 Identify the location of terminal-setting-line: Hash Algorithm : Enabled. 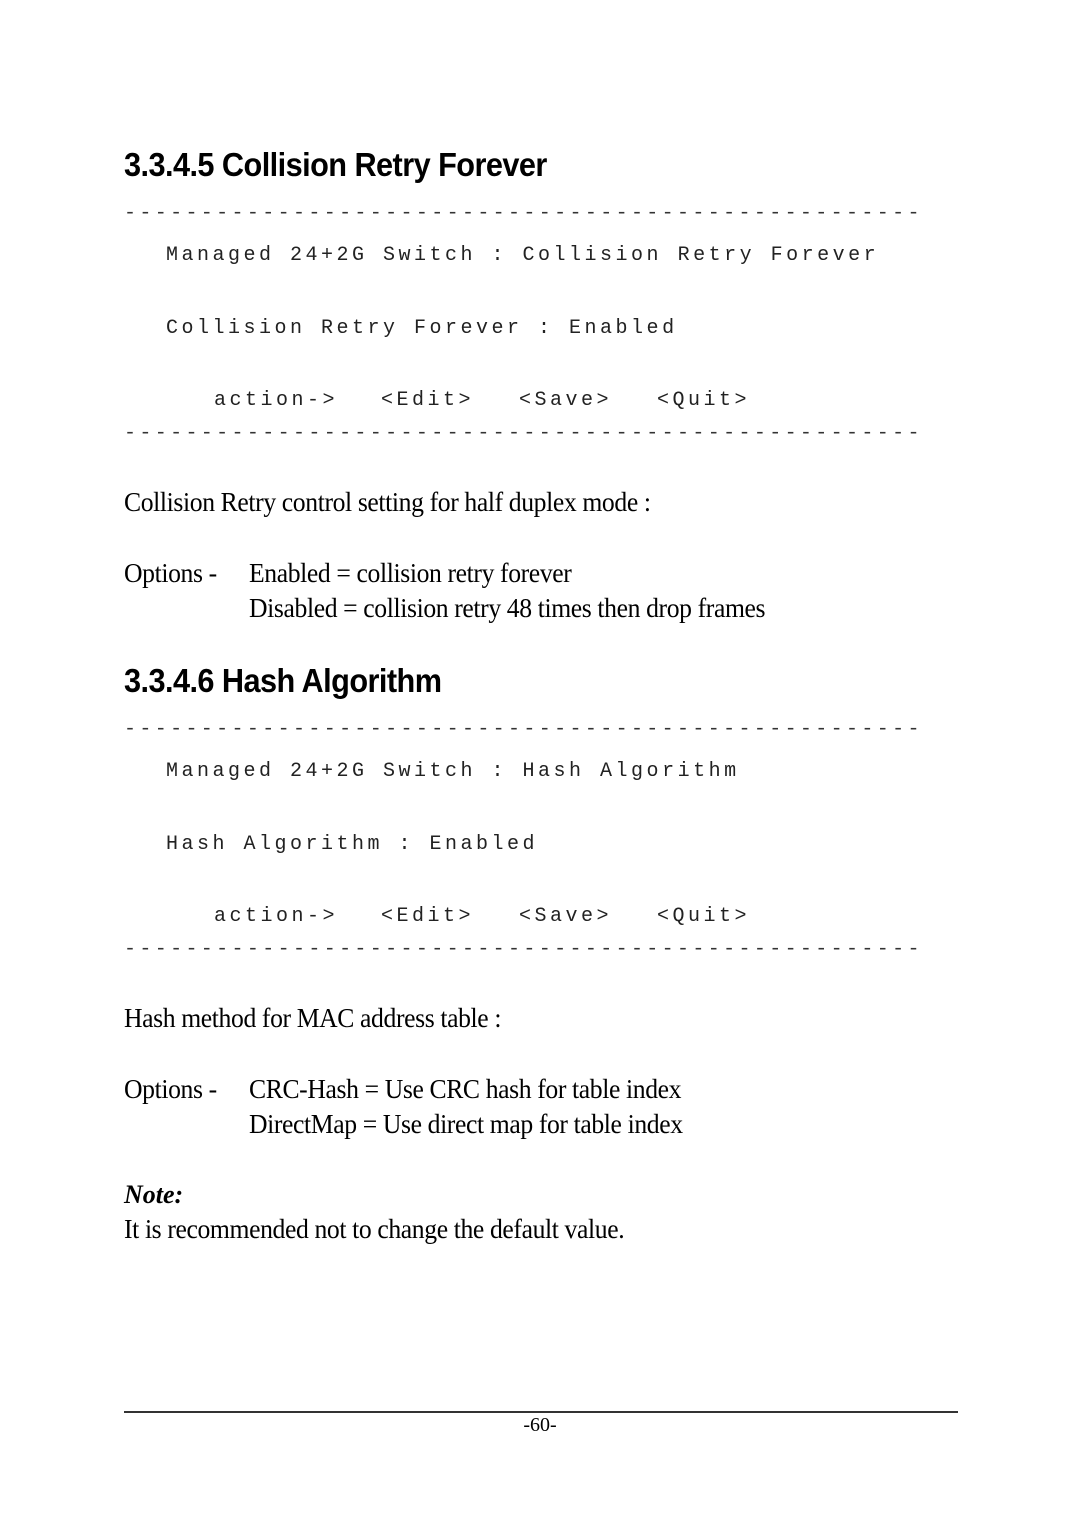
(352, 845).